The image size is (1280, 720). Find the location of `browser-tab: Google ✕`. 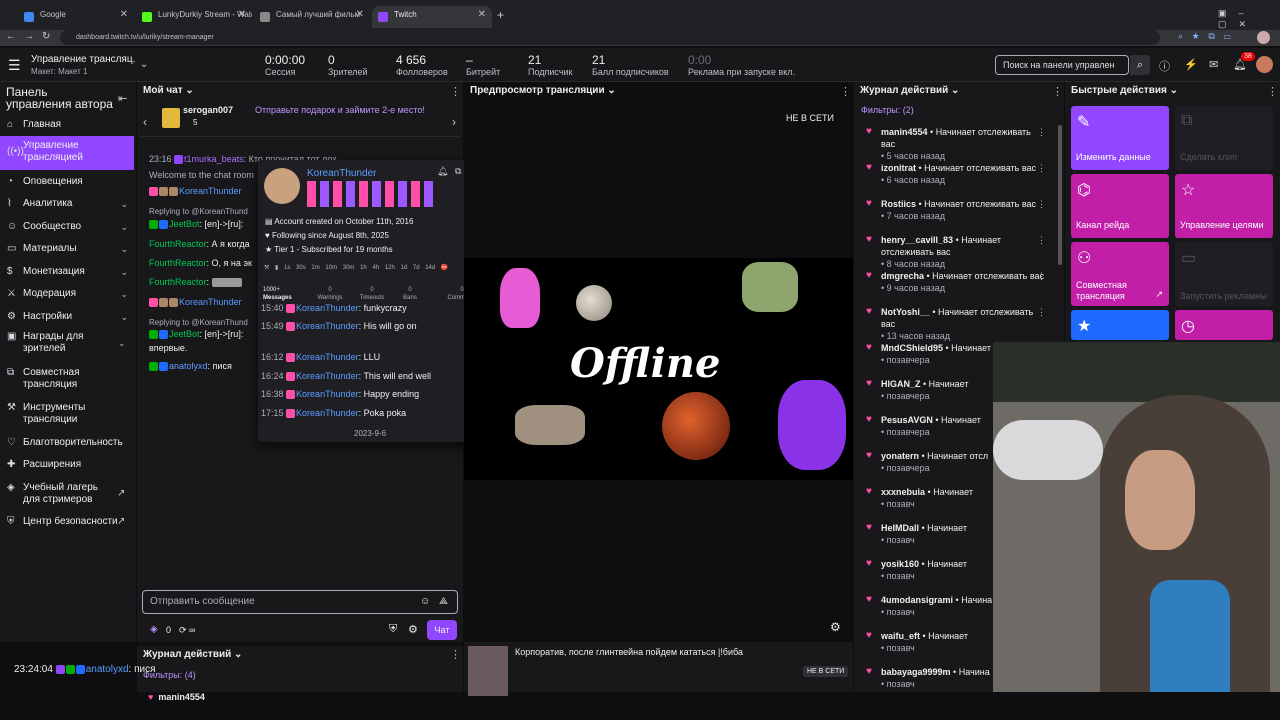

browser-tab: Google ✕ is located at coordinates (76, 17).